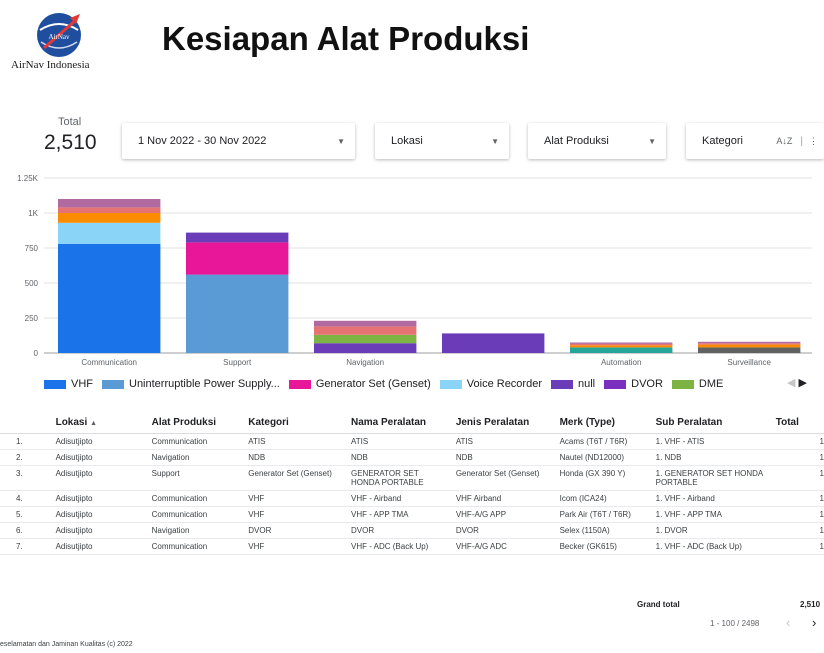  I want to click on col-header-merk: Merk (Type), so click(607, 422).